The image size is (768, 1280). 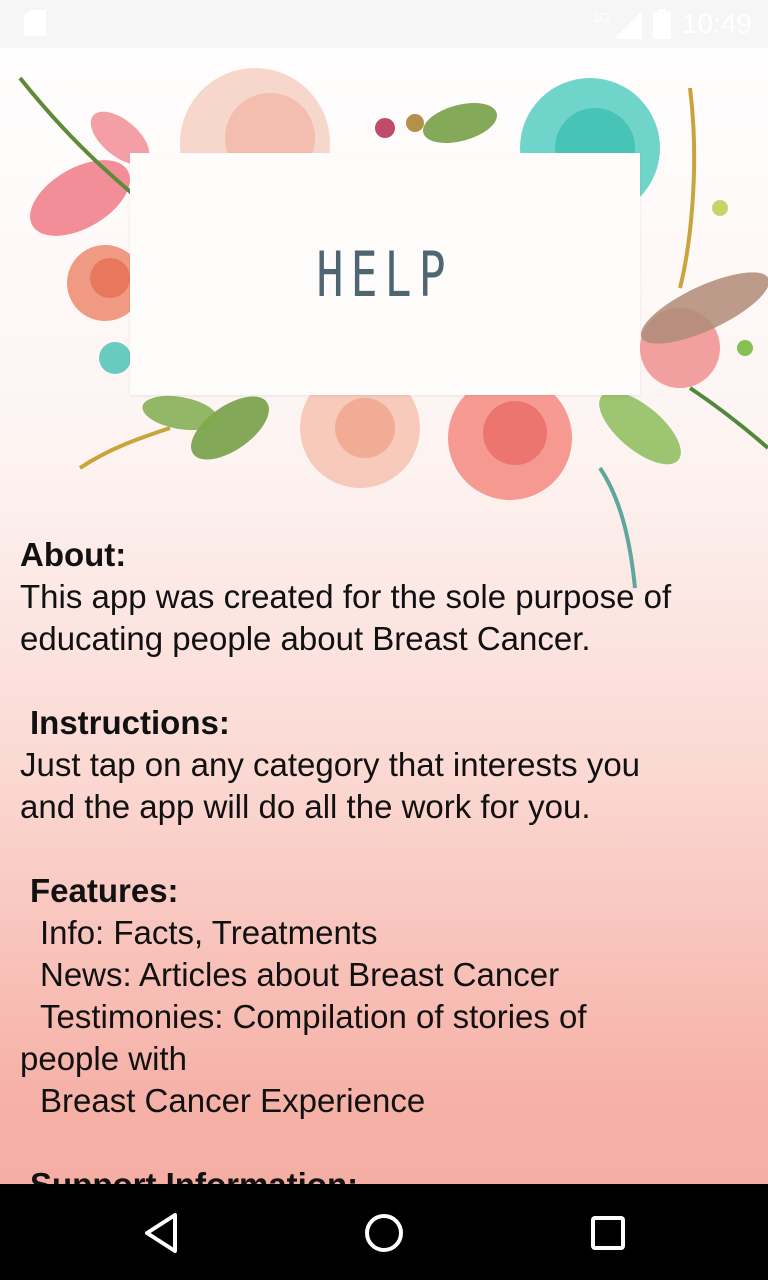 I want to click on status-icons: 3G 10:49, so click(x=672, y=24).